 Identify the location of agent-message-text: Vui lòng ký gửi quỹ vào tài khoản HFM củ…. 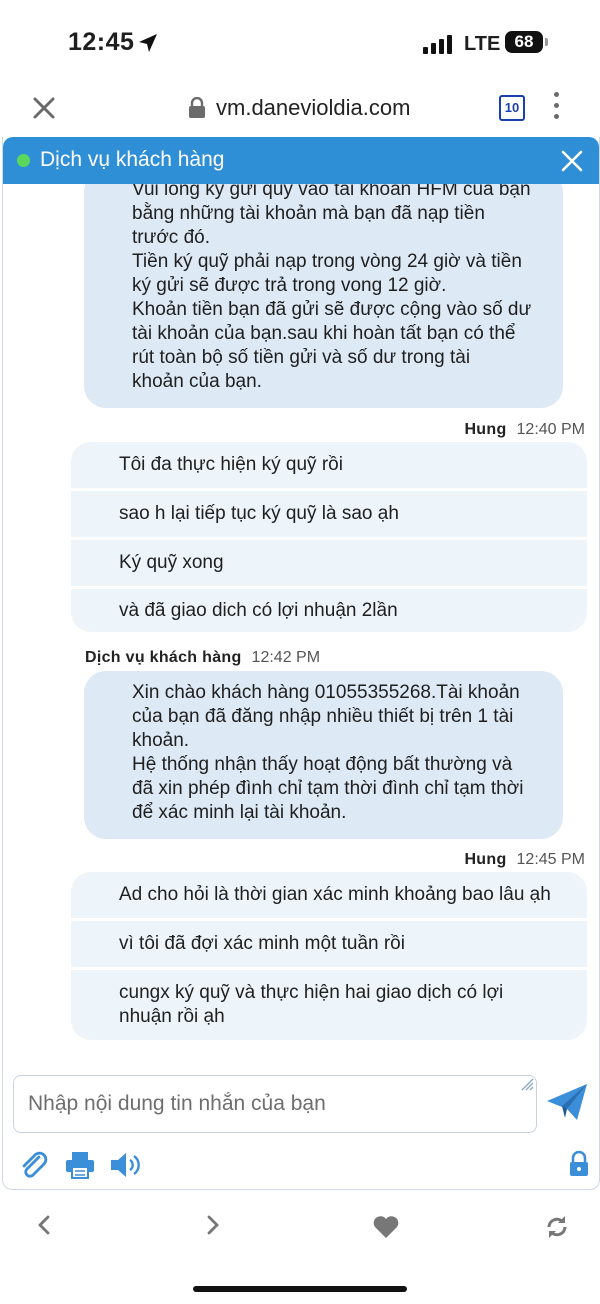
(332, 288).